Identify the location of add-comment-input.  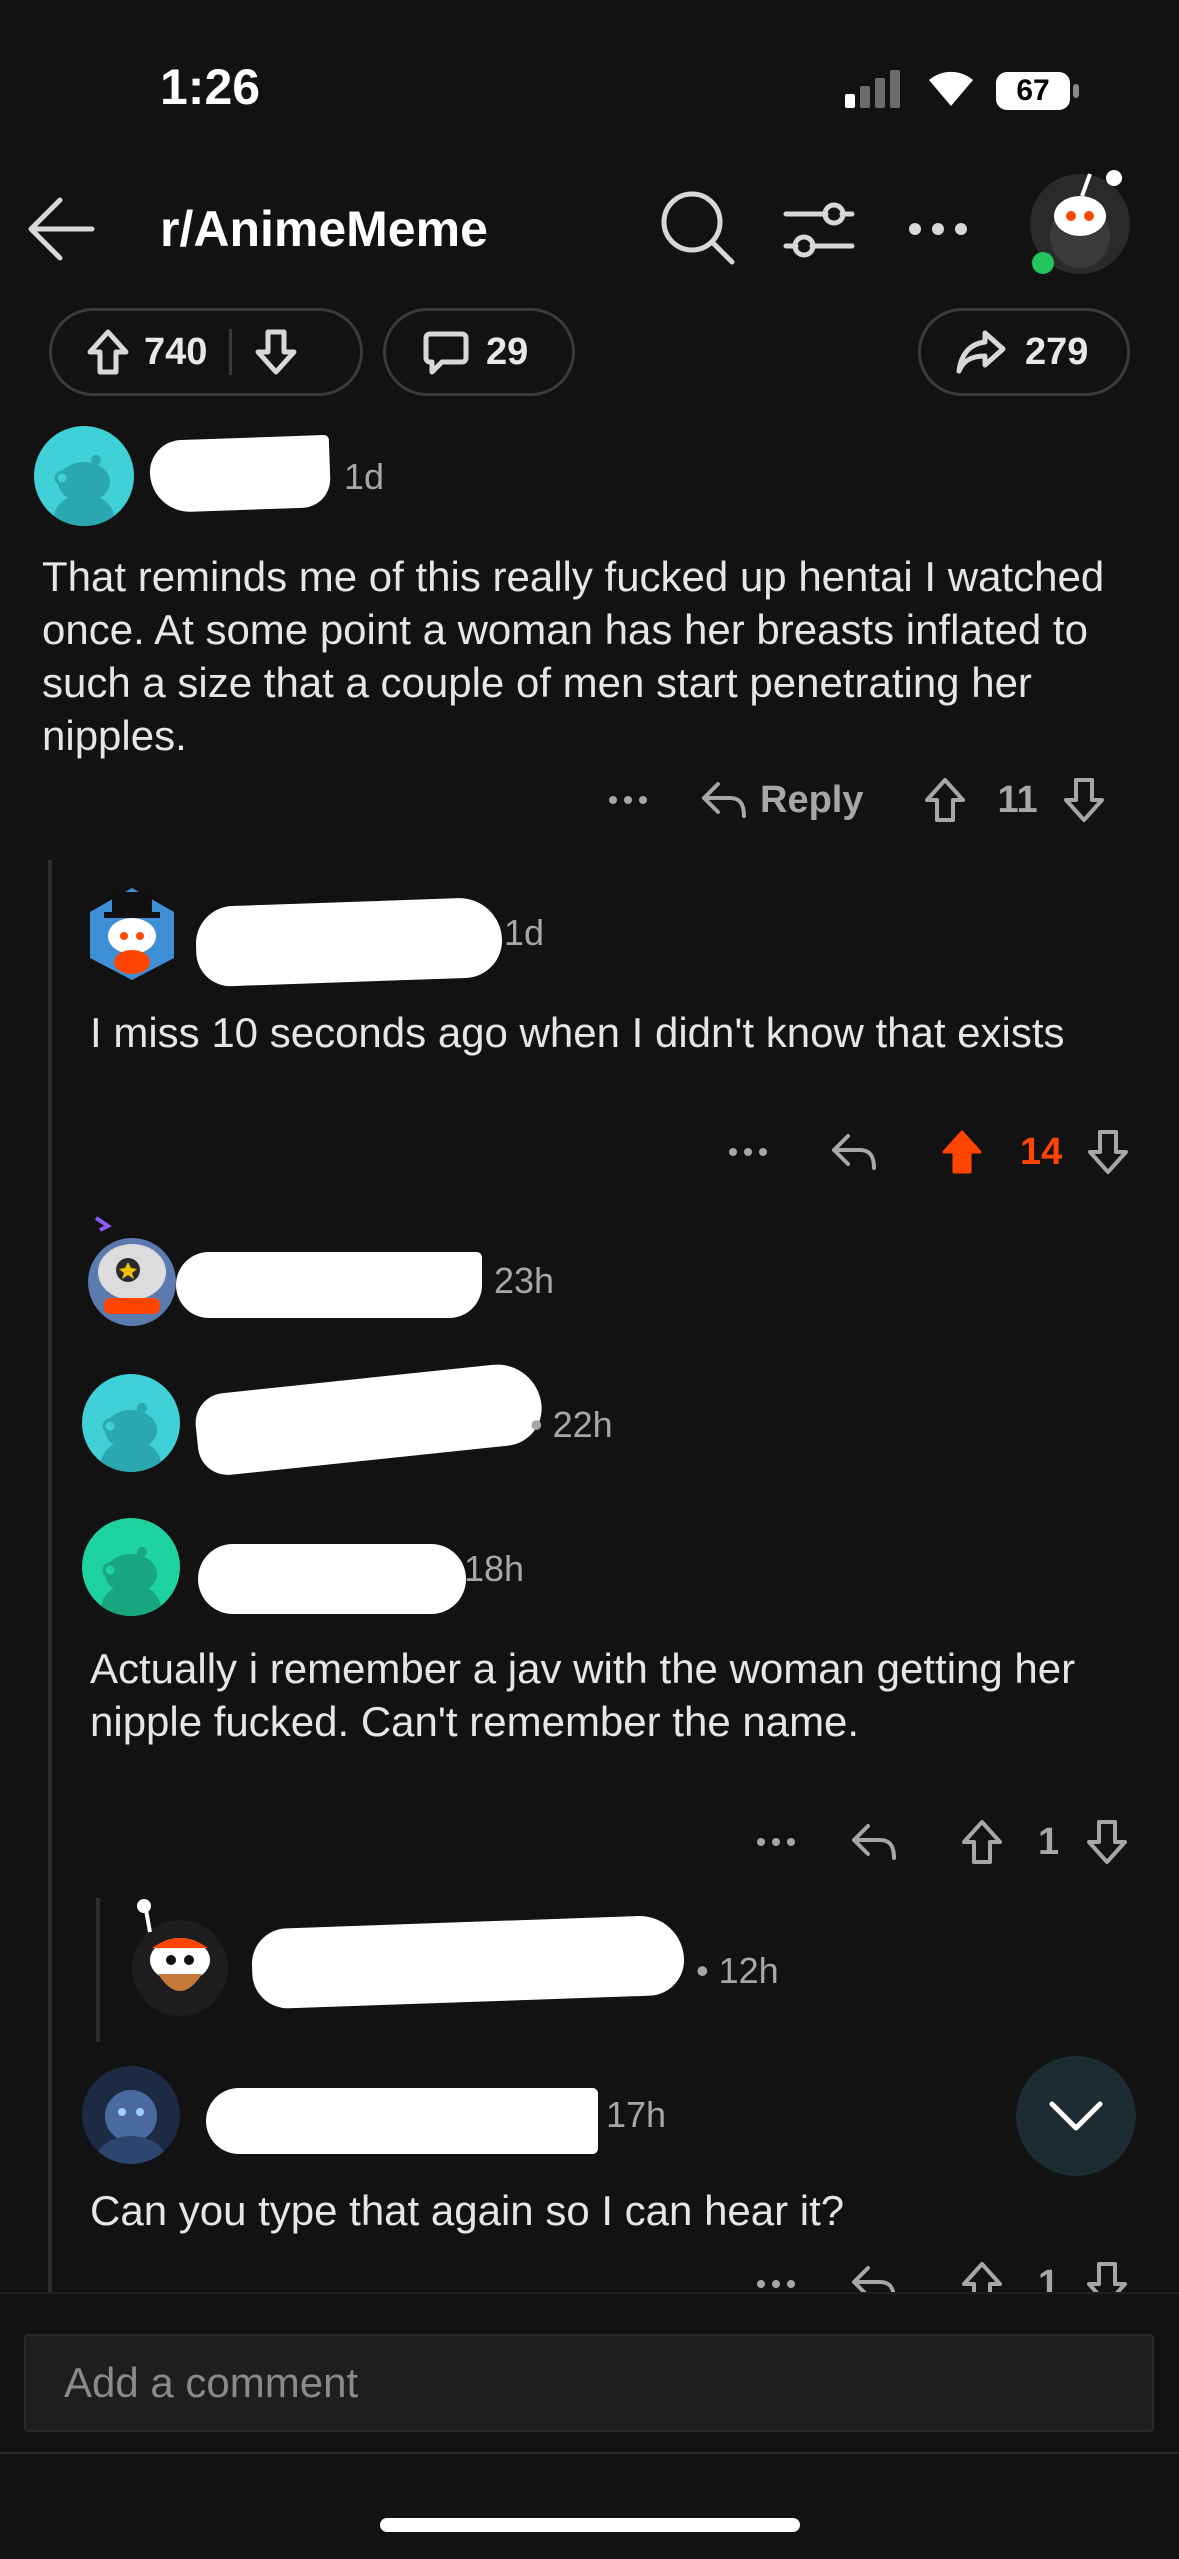
(589, 2383).